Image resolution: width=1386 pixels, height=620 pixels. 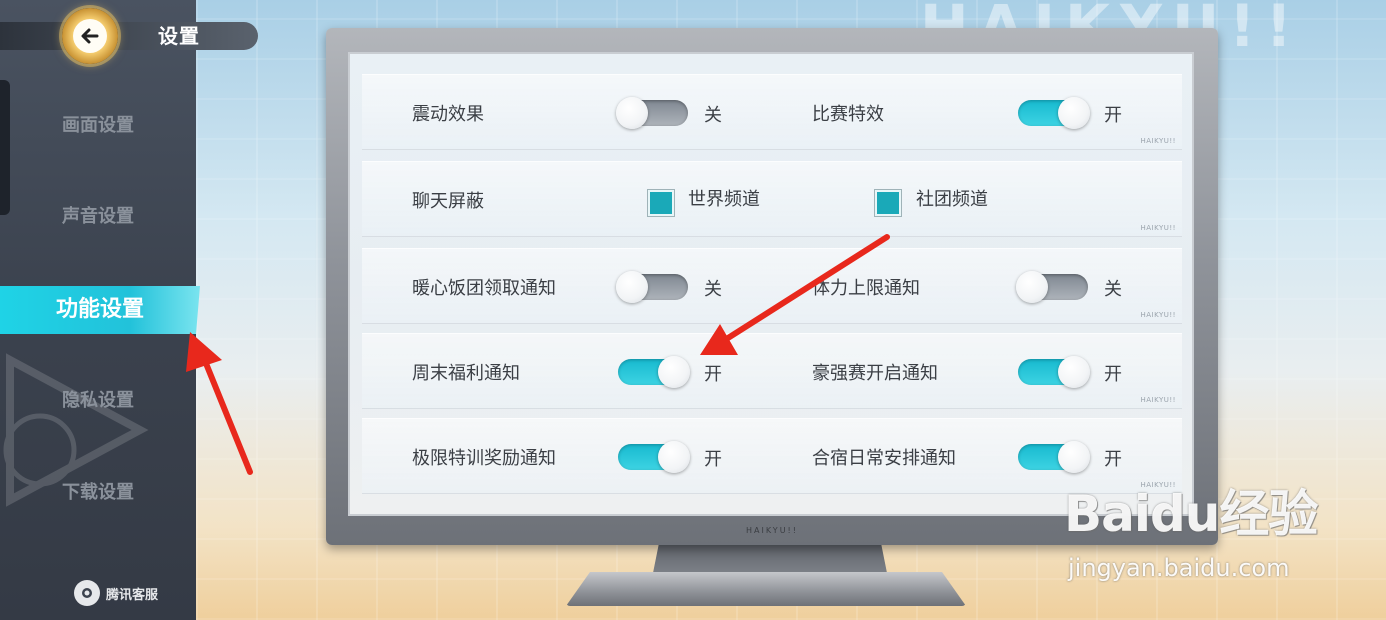 What do you see at coordinates (98, 493) in the screenshot?
I see `sidebar-item-download: 下载设置` at bounding box center [98, 493].